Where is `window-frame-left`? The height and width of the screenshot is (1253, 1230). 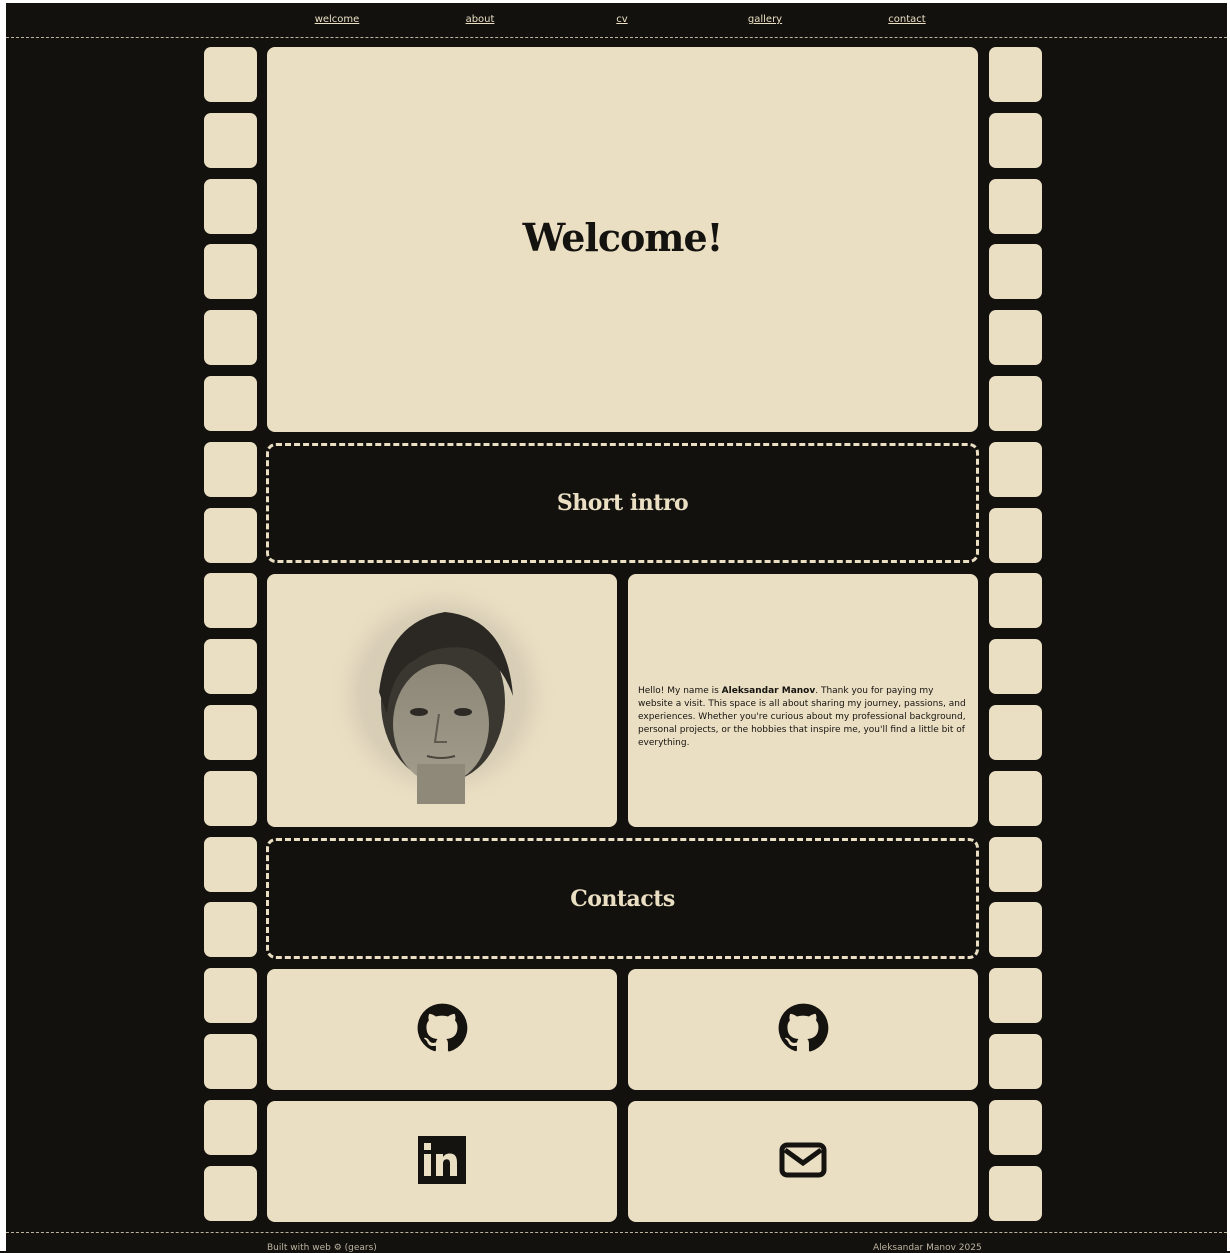 window-frame-left is located at coordinates (3, 625).